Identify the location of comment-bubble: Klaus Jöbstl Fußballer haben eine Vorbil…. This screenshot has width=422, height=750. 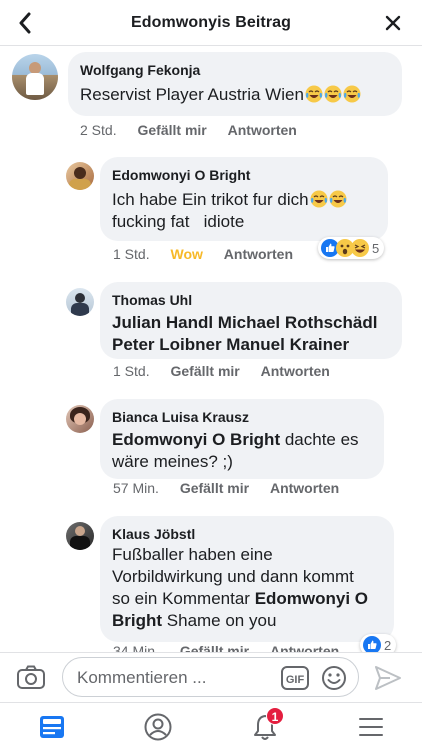
(247, 579).